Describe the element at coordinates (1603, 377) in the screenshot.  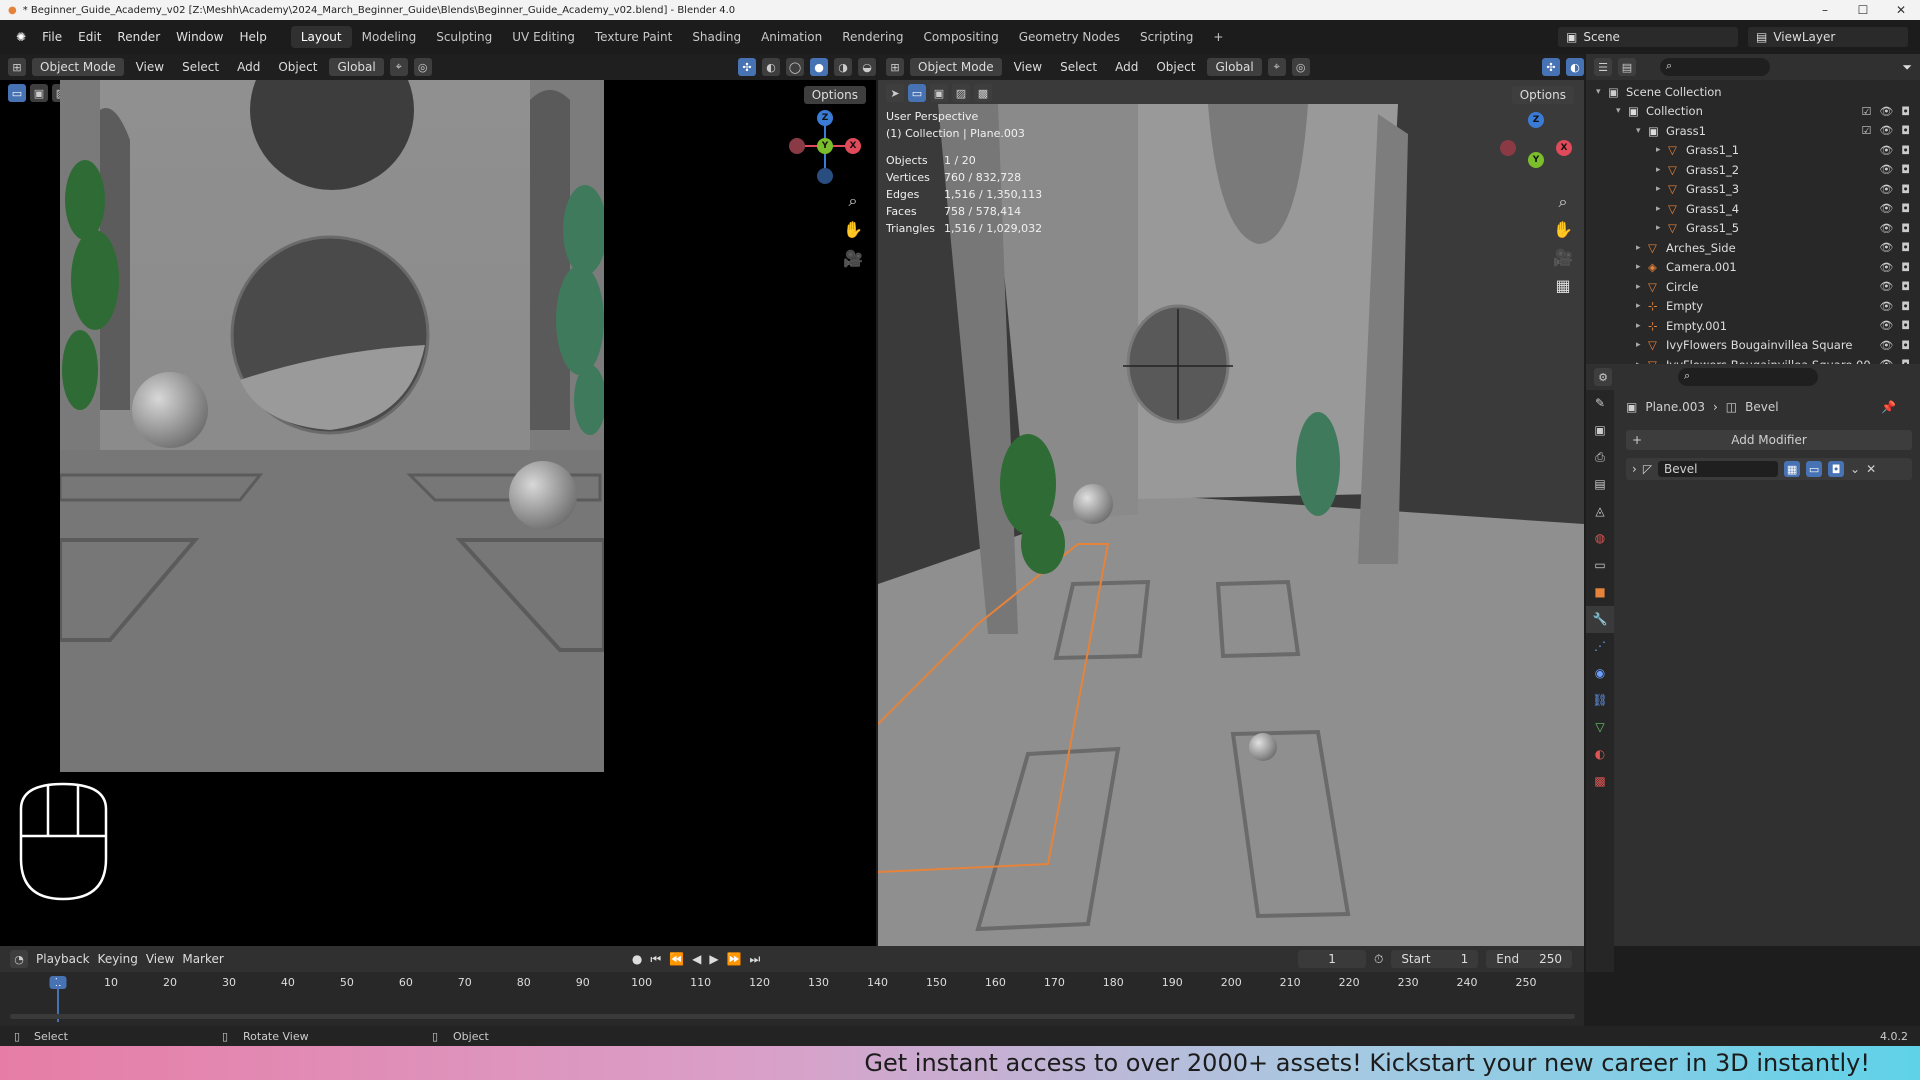
I see `editor-type-icon: ⚙` at that location.